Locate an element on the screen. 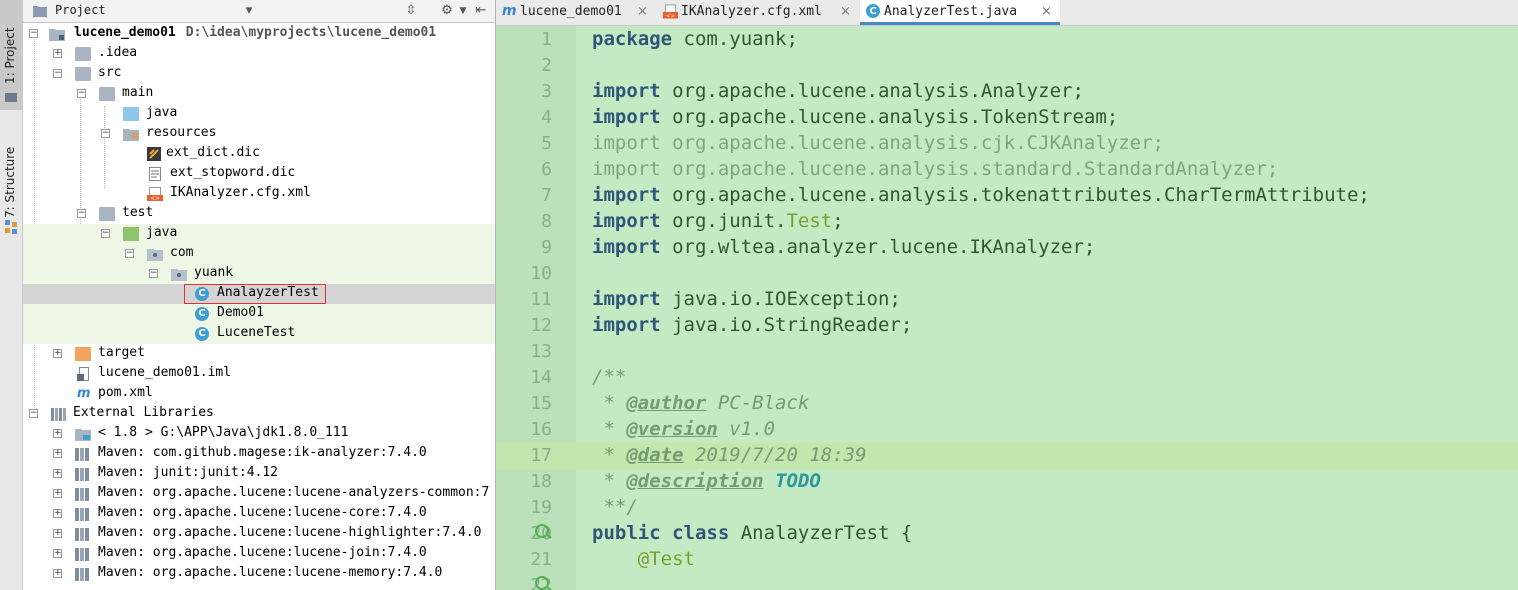  tree-label: External Libraries is located at coordinates (143, 412).